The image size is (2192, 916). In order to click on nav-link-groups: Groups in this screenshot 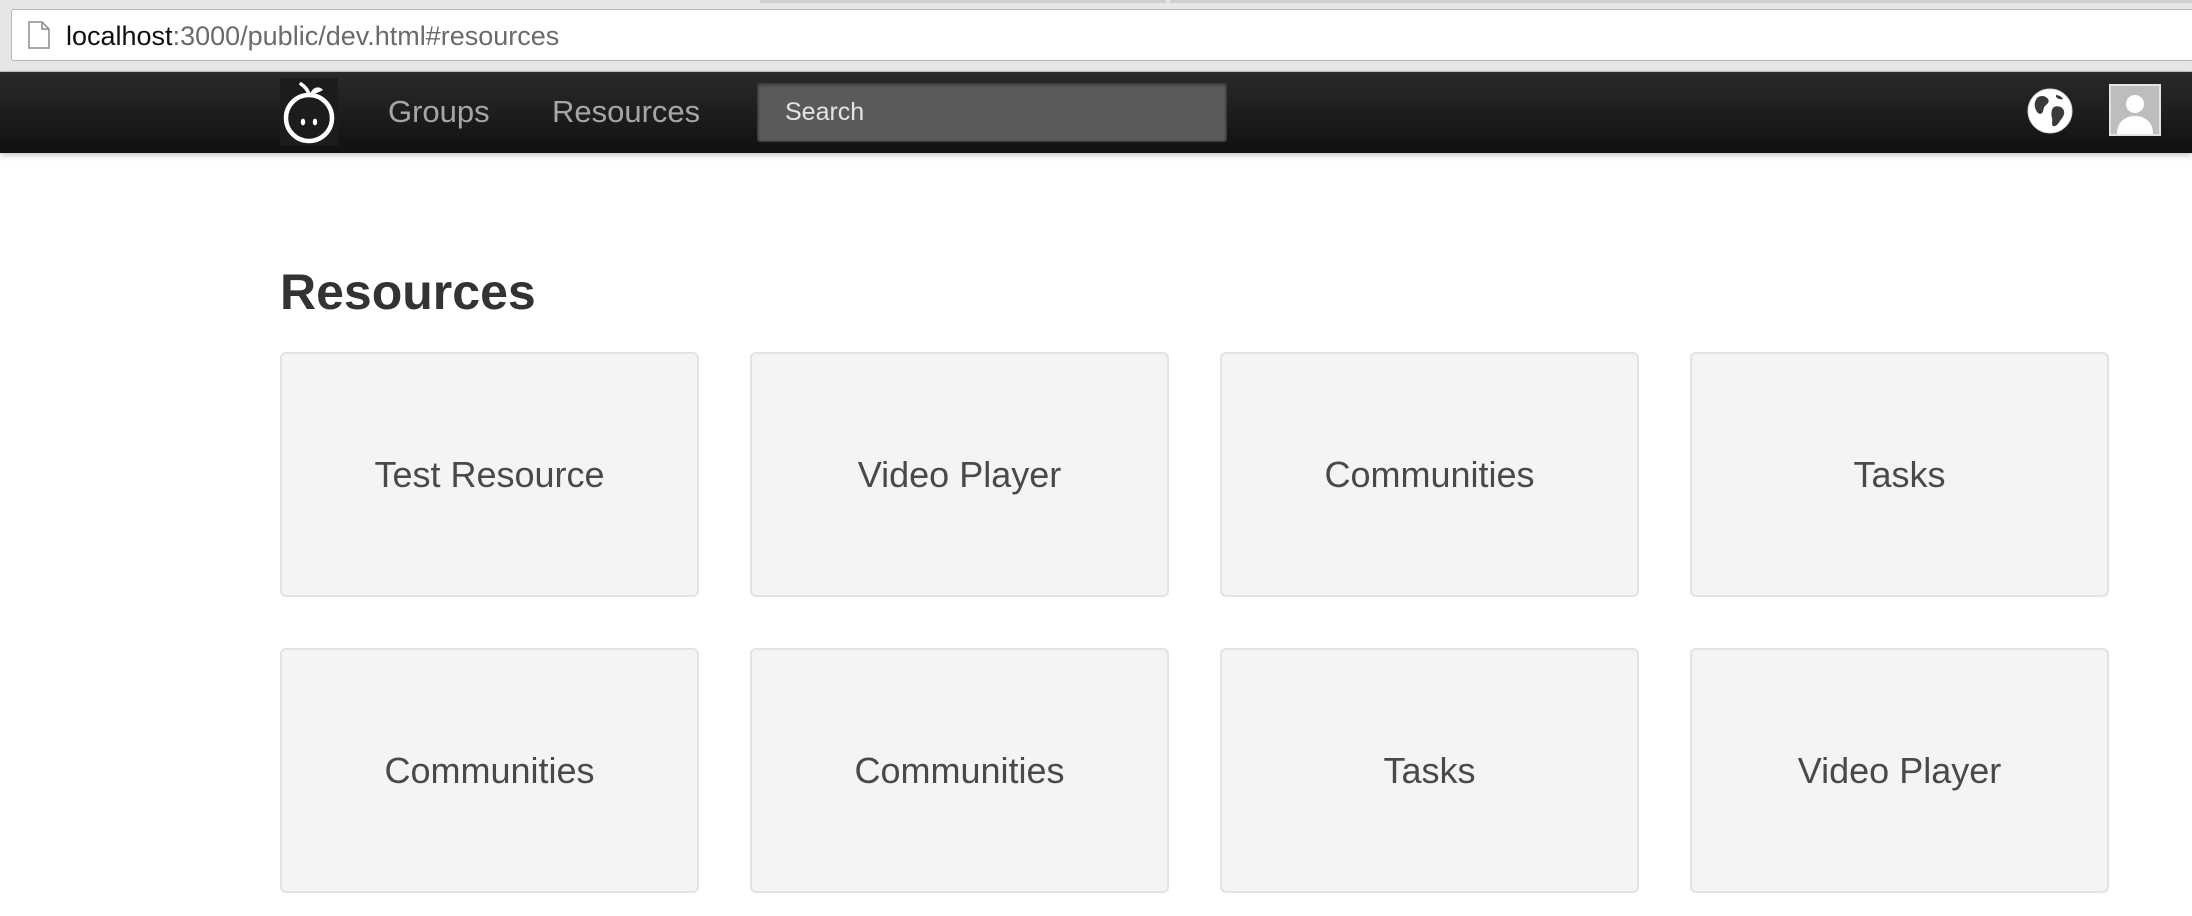, I will do `click(439, 112)`.